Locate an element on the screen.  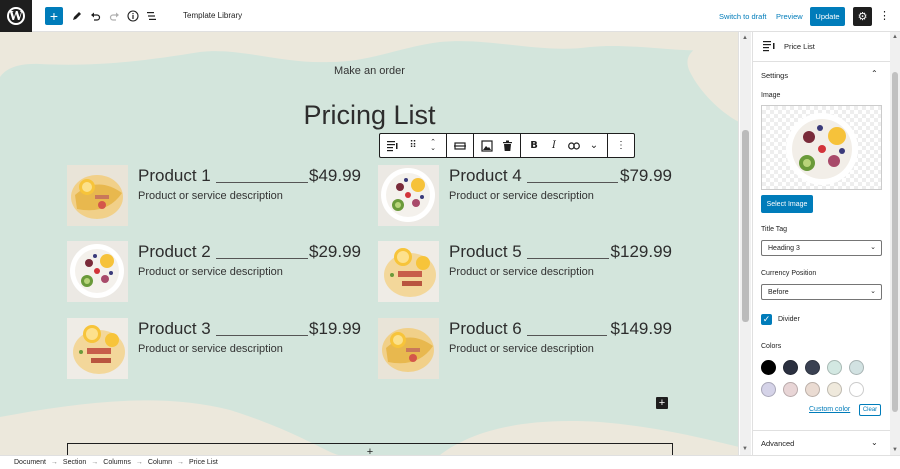
more-options-icon: ⋮ is located at coordinates (884, 15).